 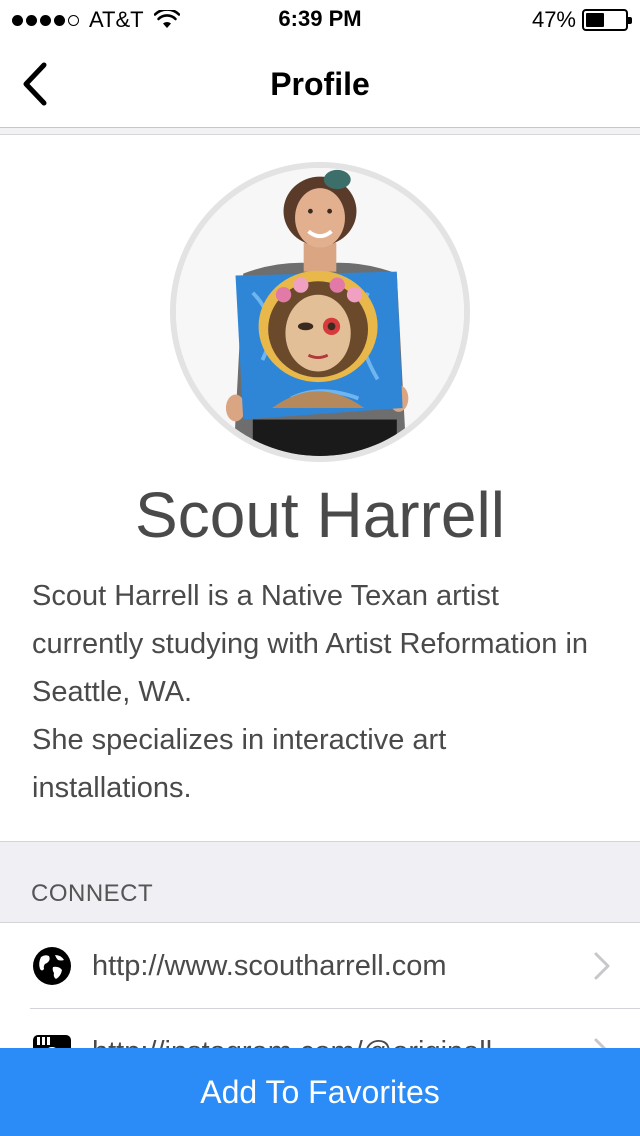 I want to click on battery-icon, so click(x=607, y=20).